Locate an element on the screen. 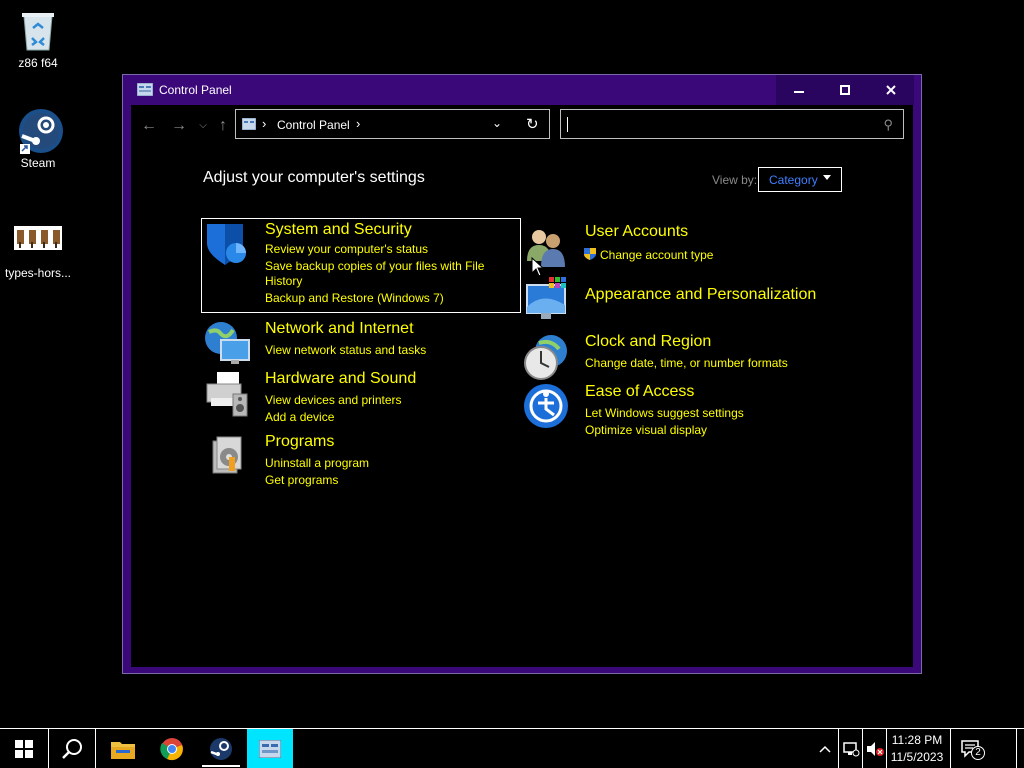 This screenshot has width=1024, height=768. close-button is located at coordinates (891, 90).